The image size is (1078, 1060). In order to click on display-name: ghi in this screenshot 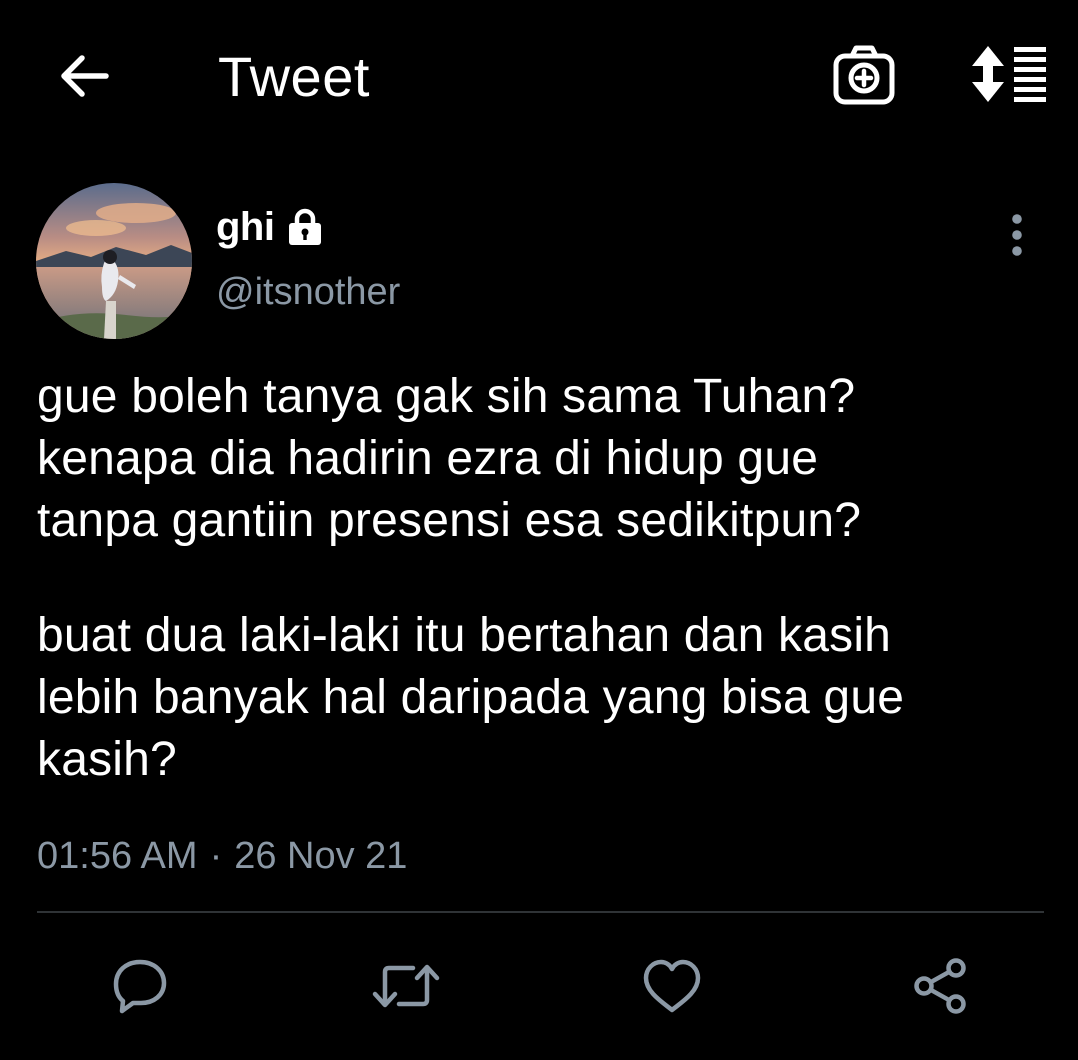, I will do `click(245, 227)`.